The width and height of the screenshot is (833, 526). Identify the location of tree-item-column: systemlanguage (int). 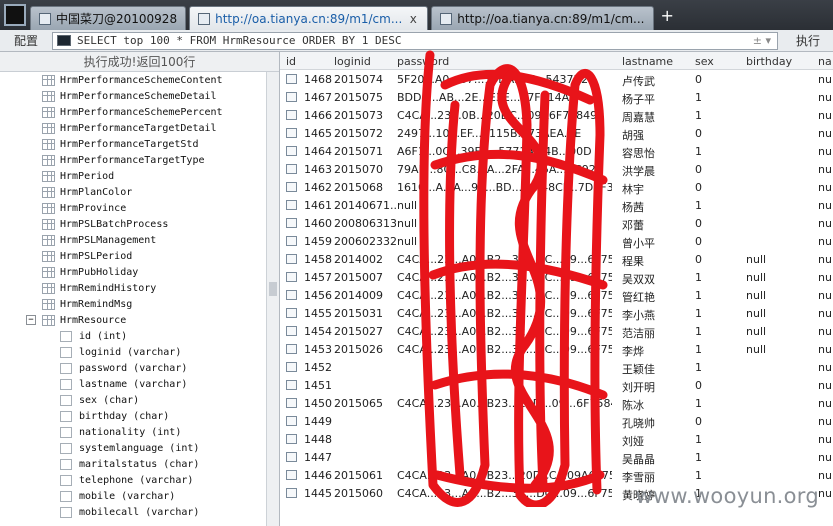
(133, 448).